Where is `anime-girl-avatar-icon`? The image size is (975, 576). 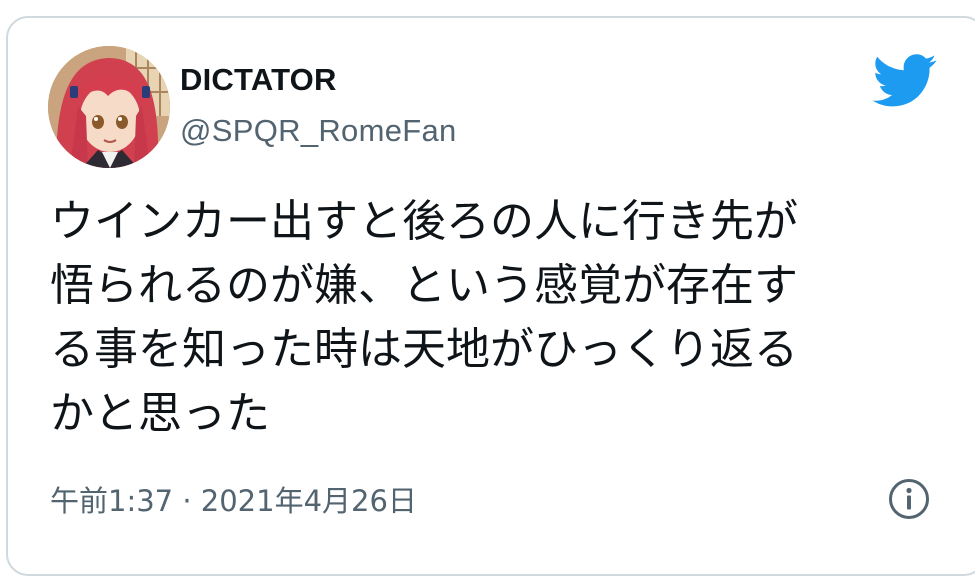 anime-girl-avatar-icon is located at coordinates (109, 107).